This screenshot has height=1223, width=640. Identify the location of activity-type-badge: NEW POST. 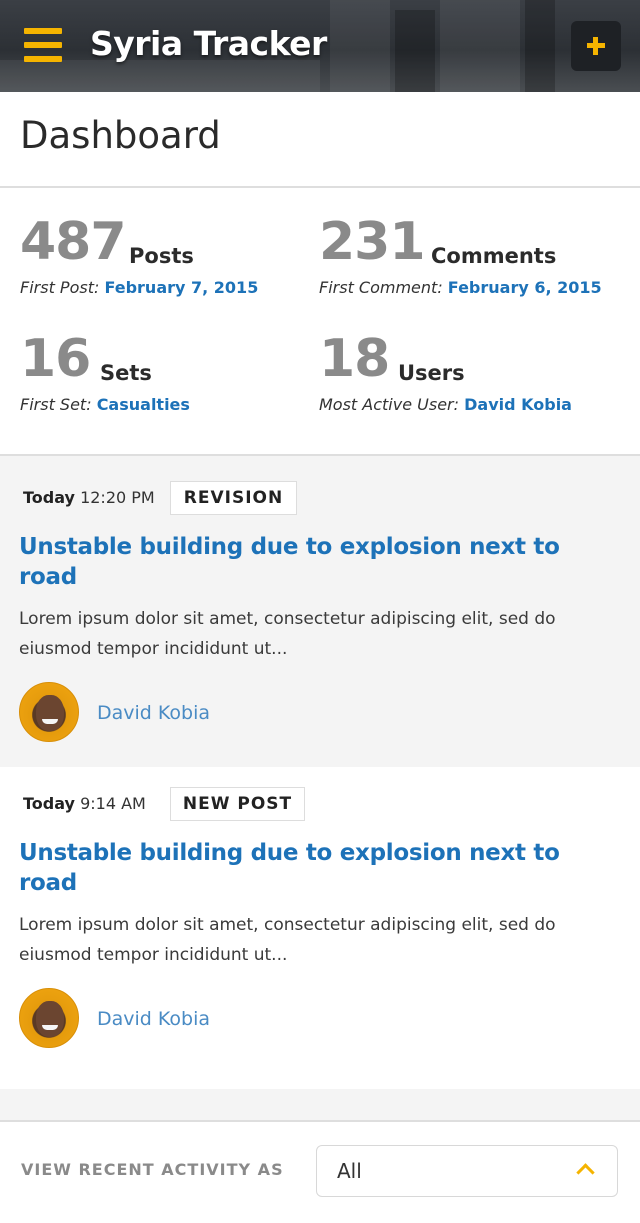
(237, 804).